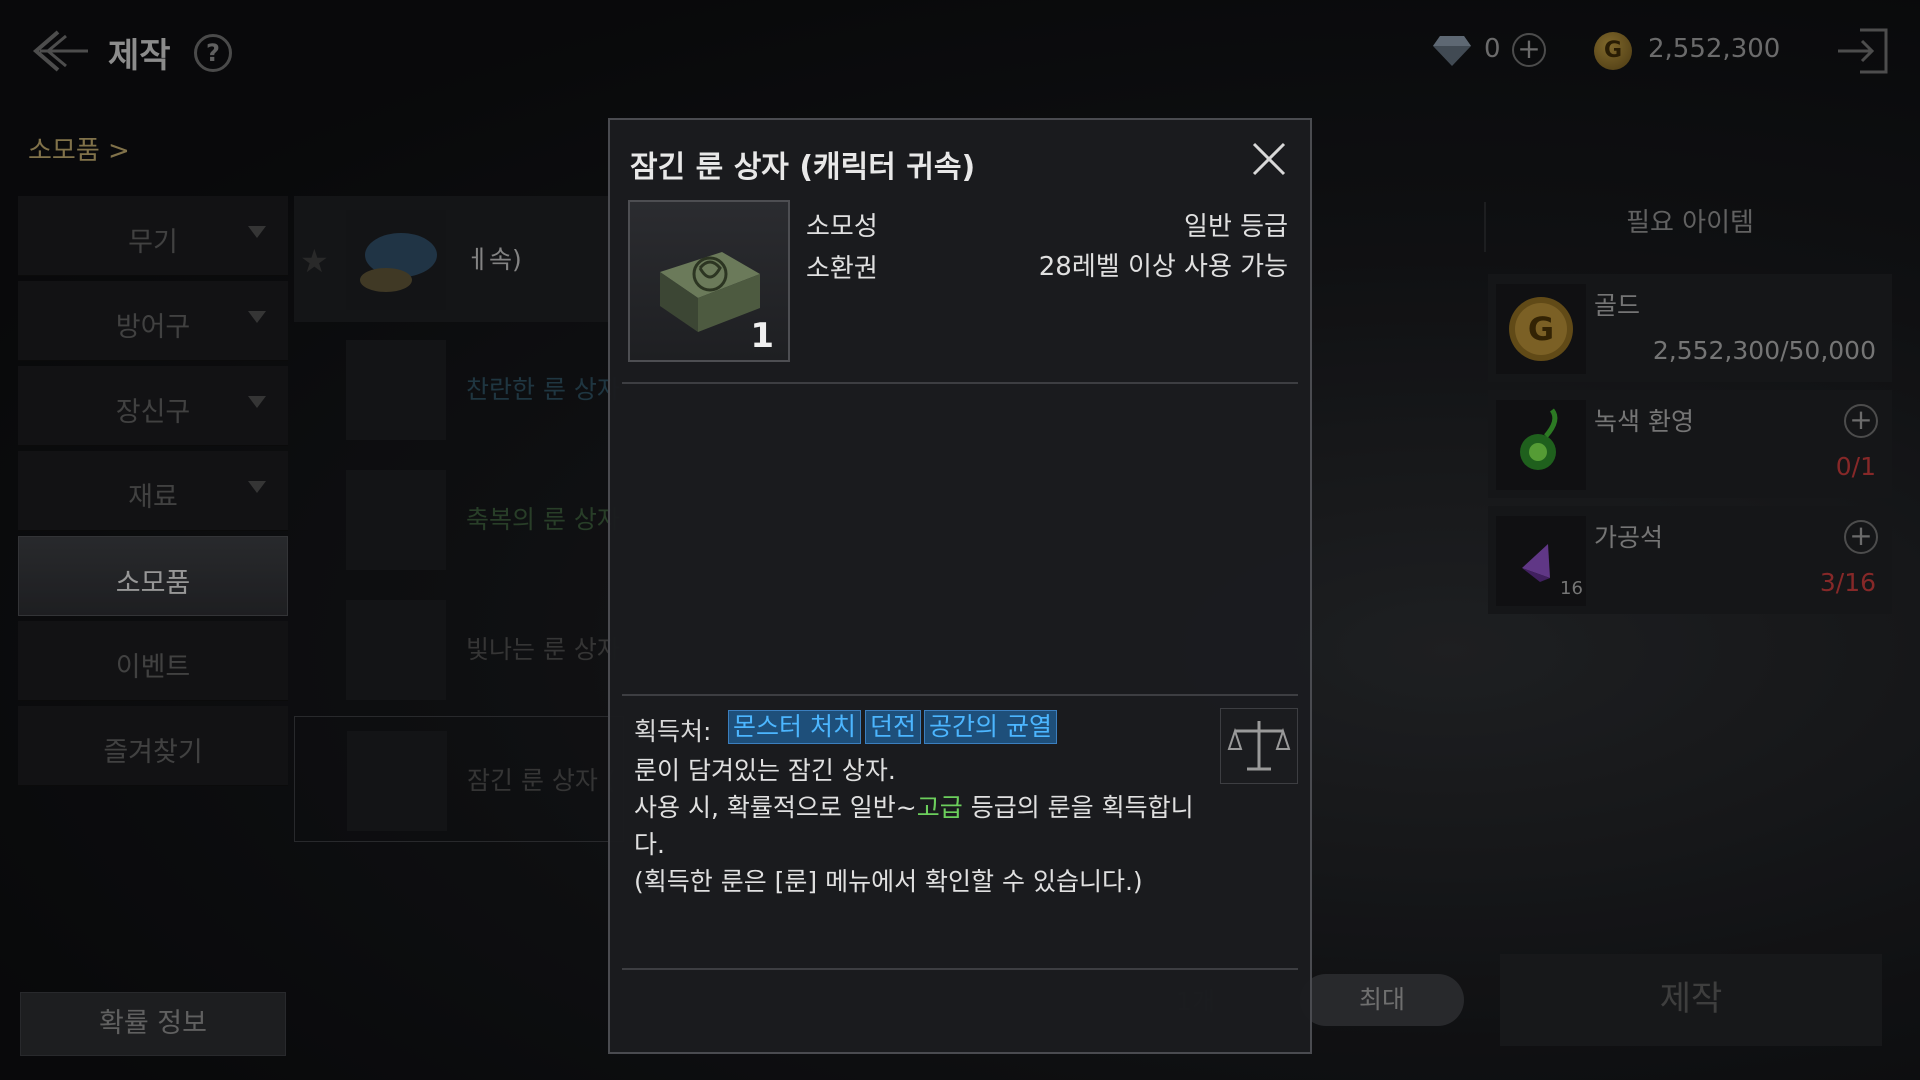  What do you see at coordinates (803, 167) in the screenshot?
I see `modal-title: 잠긴 룬 상자 (캐릭터 귀속)` at bounding box center [803, 167].